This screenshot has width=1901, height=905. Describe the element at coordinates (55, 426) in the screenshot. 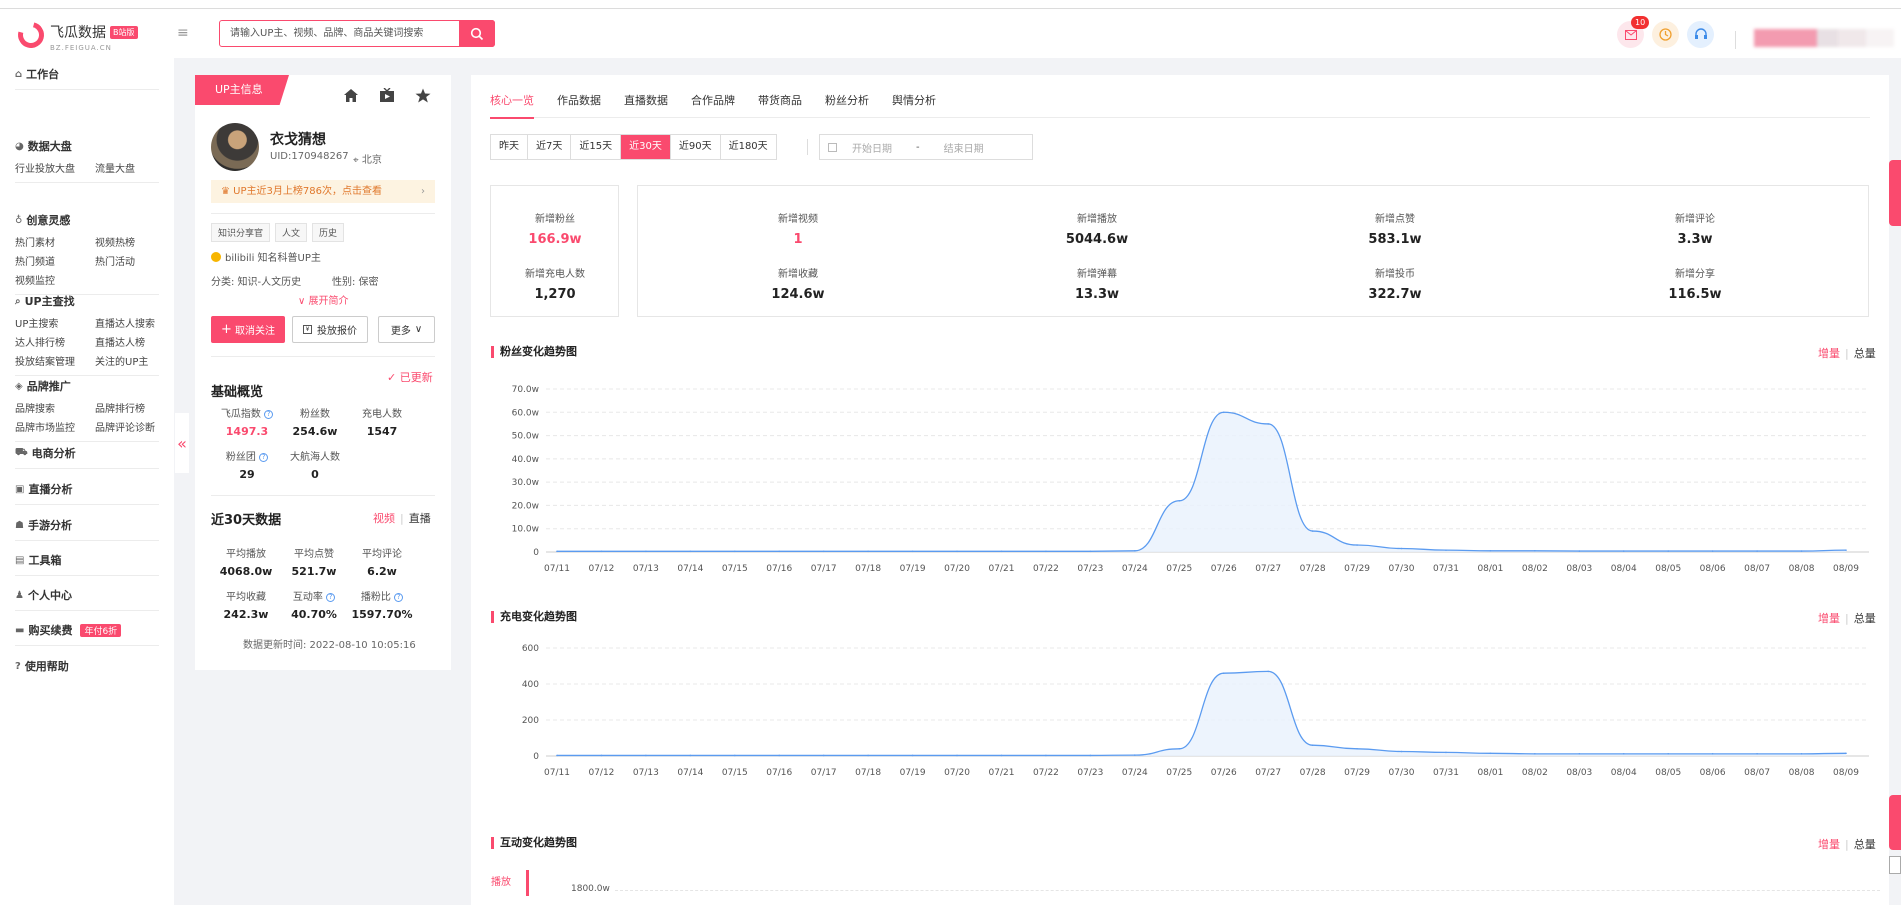

I see `sidebar-link: 品牌市场监控` at that location.